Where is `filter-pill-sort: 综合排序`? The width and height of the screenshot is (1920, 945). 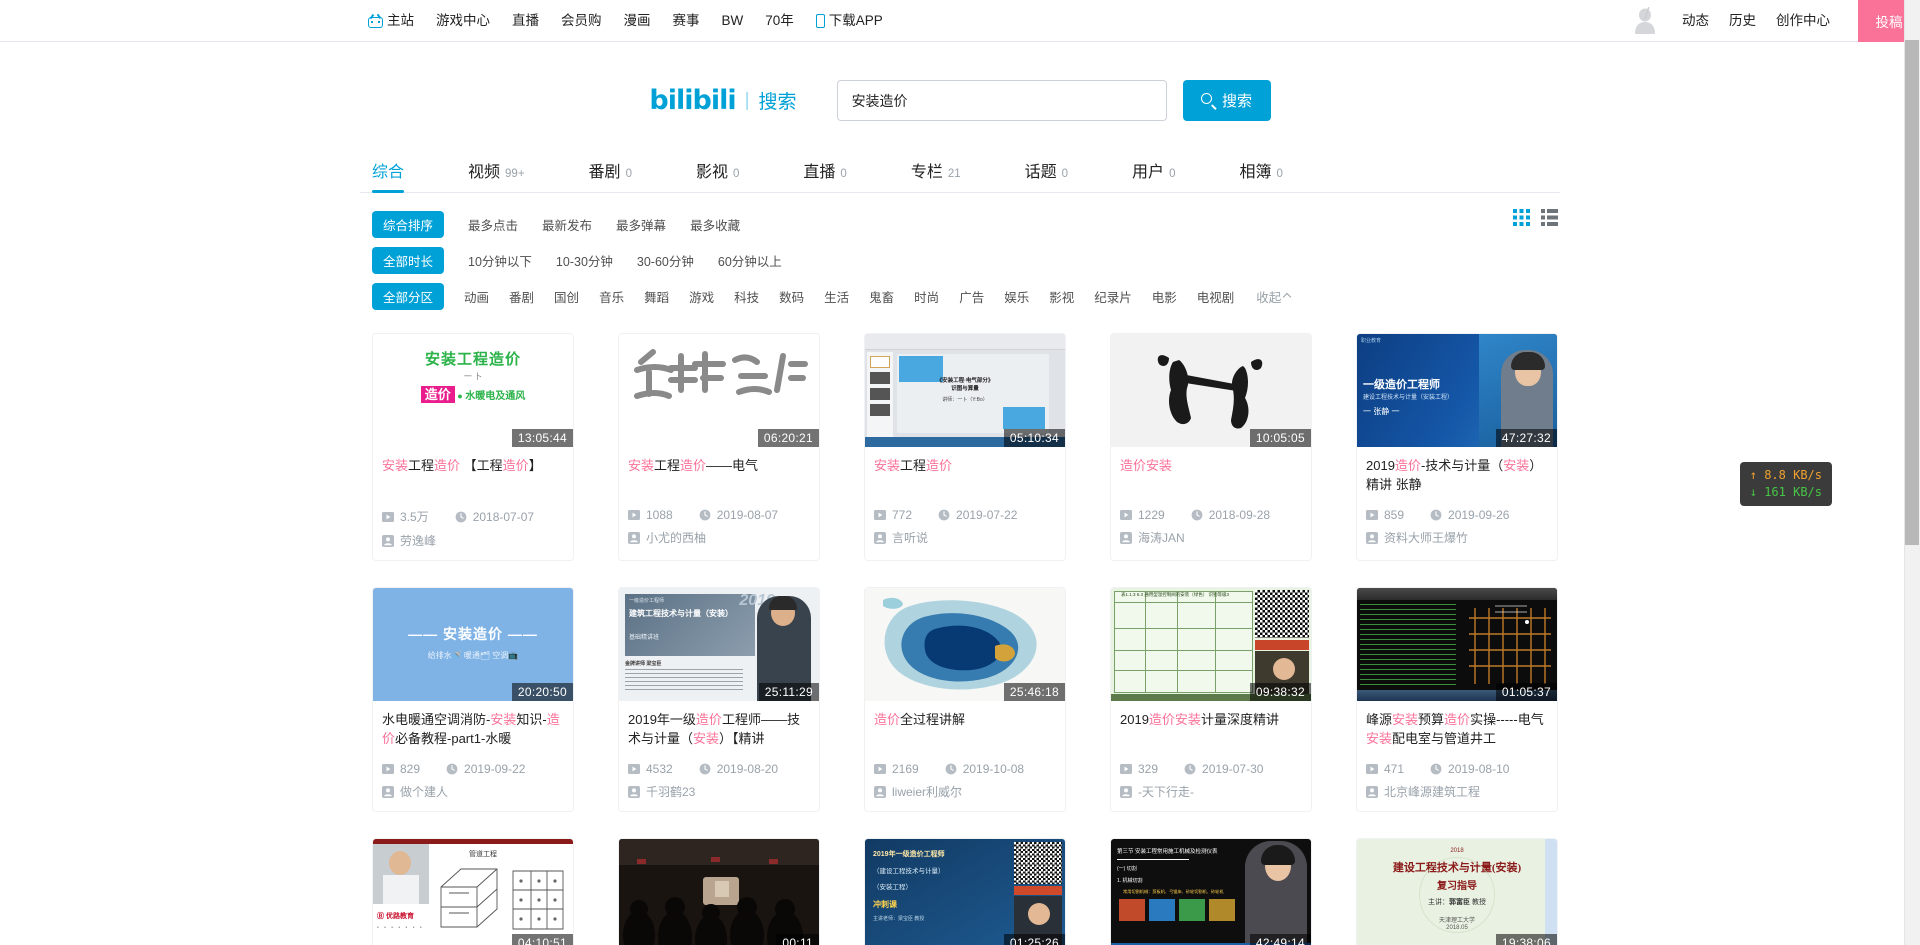 filter-pill-sort: 综合排序 is located at coordinates (408, 224).